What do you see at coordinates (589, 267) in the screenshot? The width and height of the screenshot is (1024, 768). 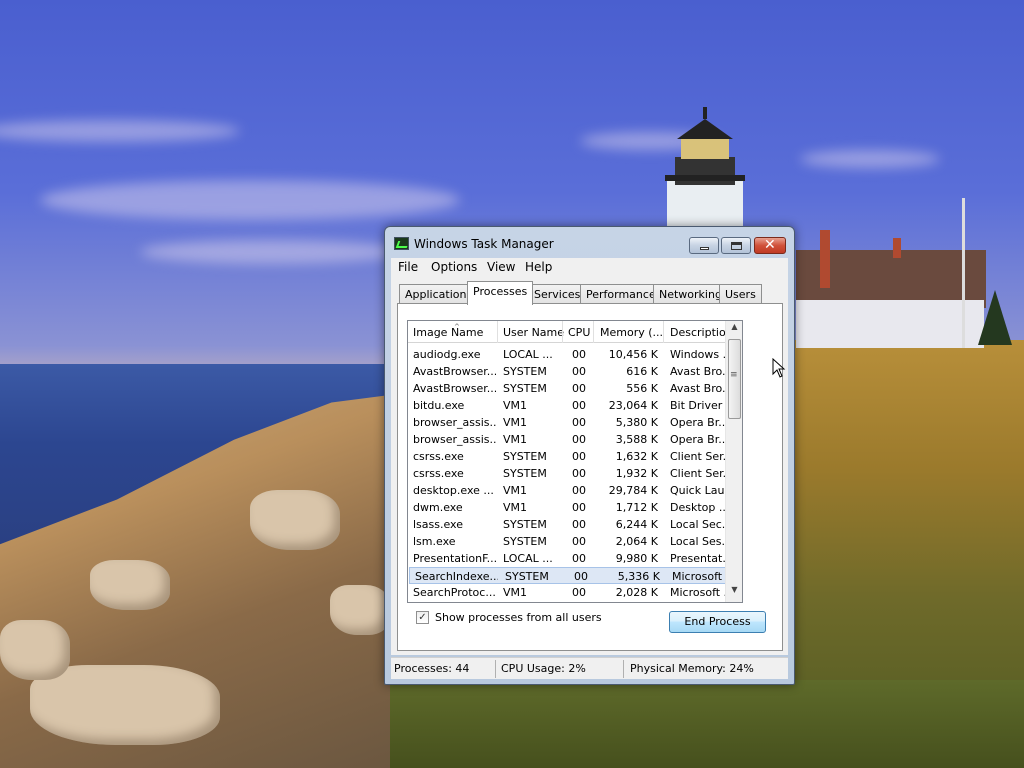 I see `menu-bar: File Options View Help` at bounding box center [589, 267].